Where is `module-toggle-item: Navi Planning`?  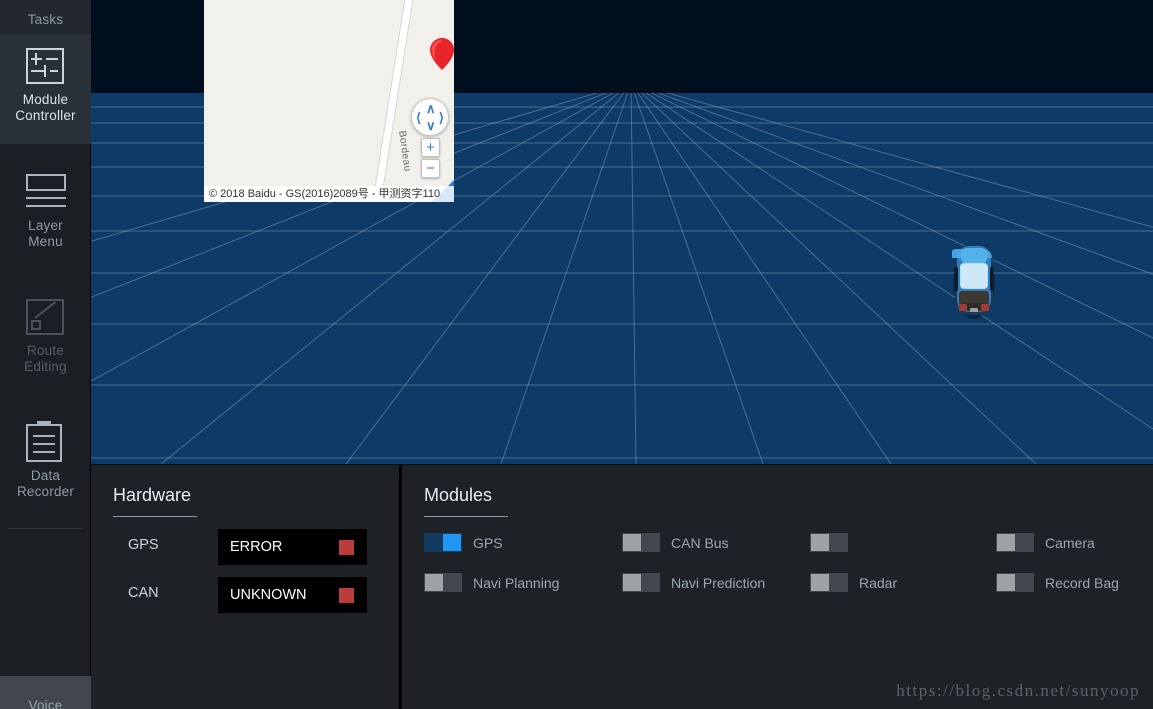
module-toggle-item: Navi Planning is located at coordinates (491, 582).